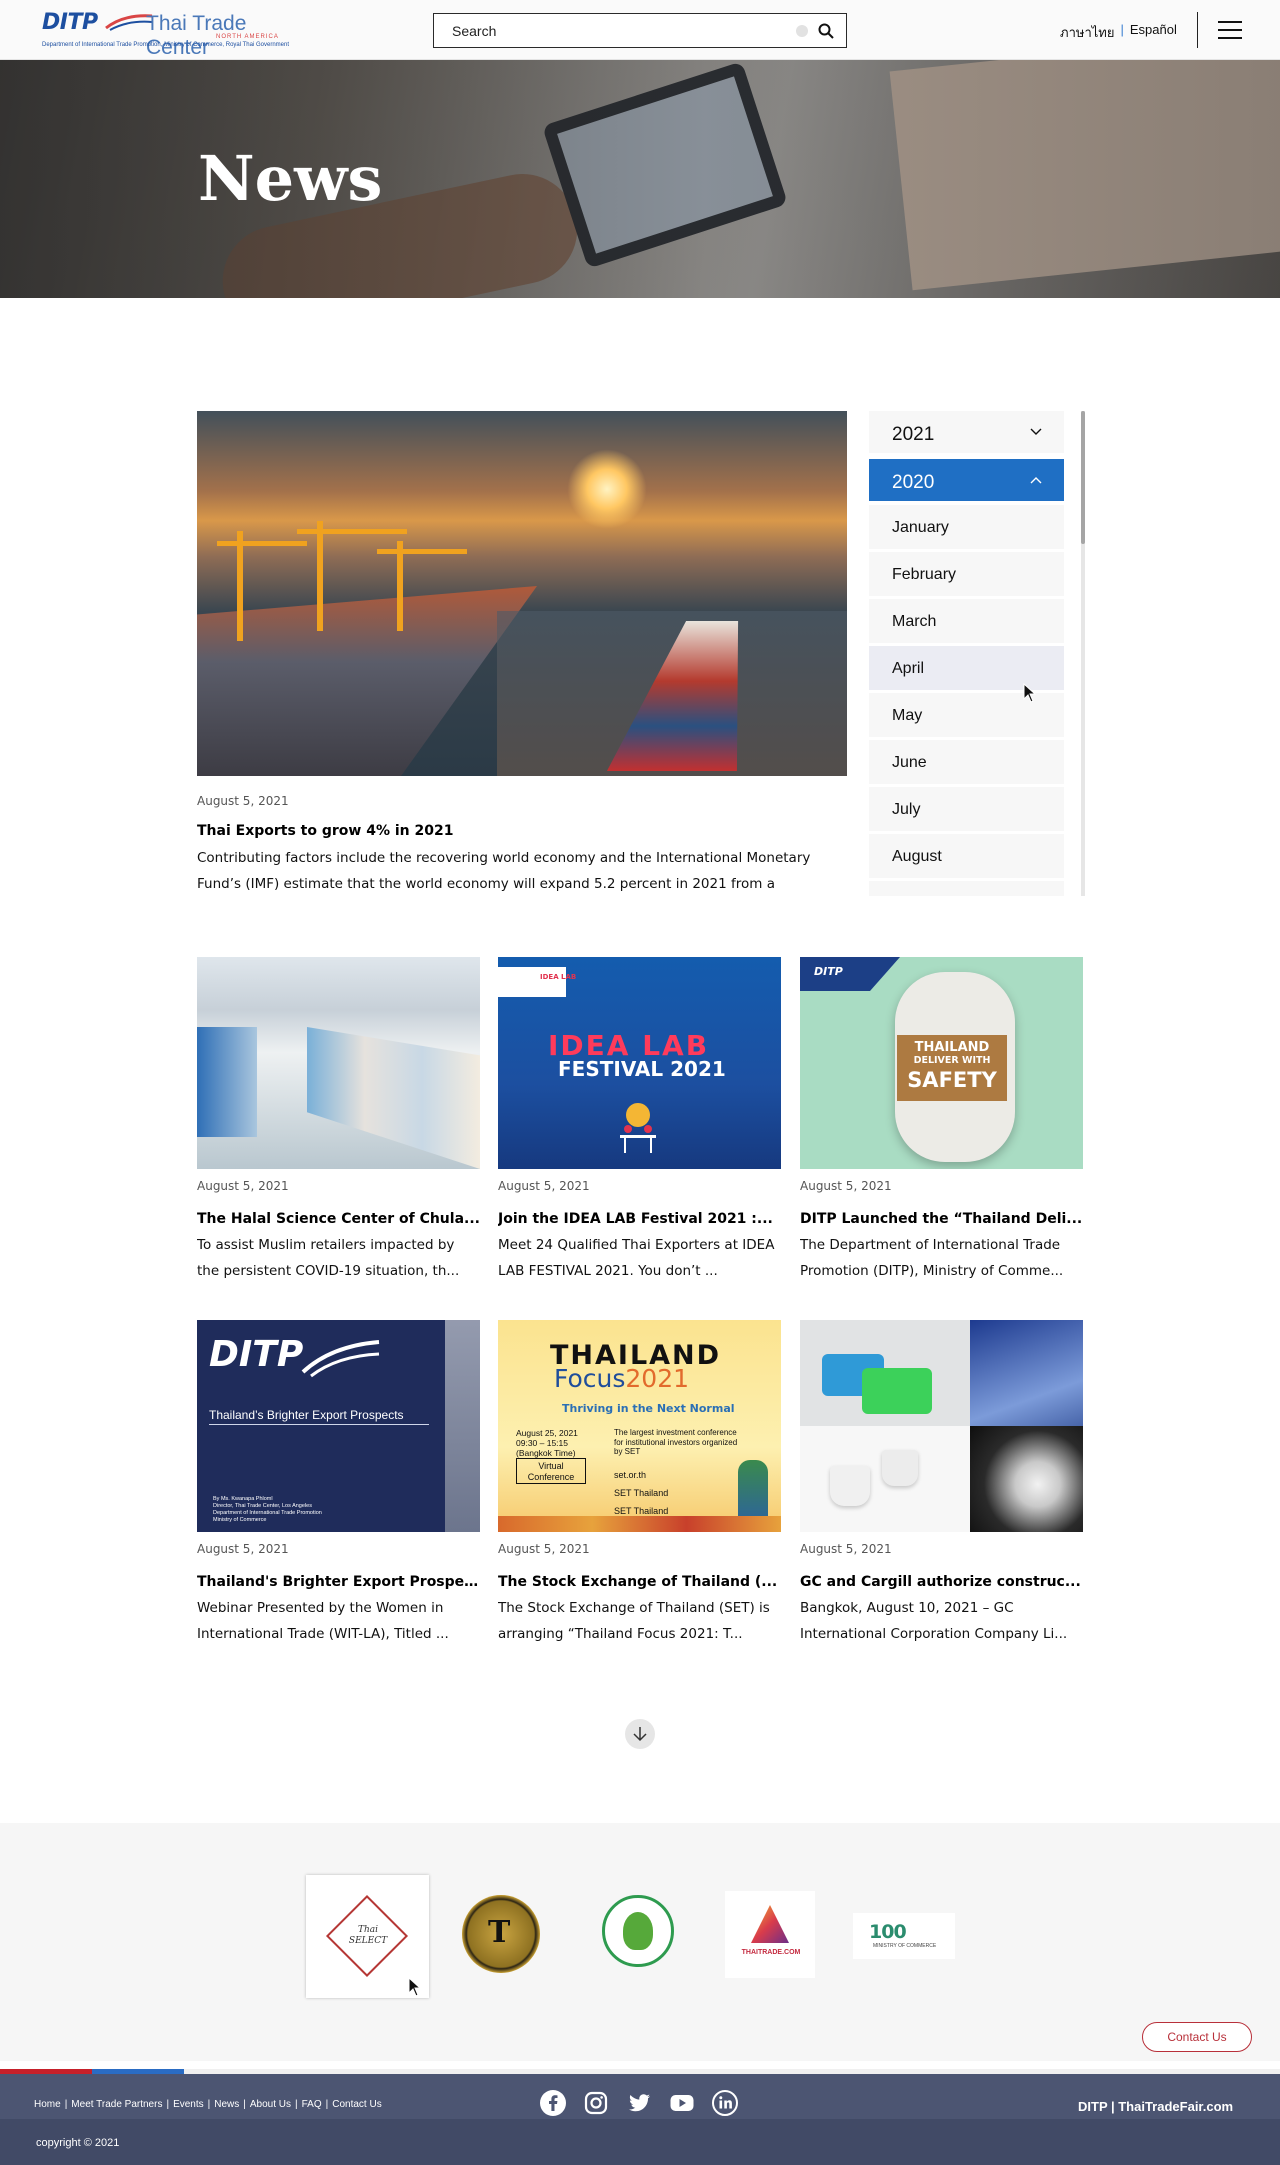 The width and height of the screenshot is (1280, 2165). I want to click on cup-shape, so click(900, 1468).